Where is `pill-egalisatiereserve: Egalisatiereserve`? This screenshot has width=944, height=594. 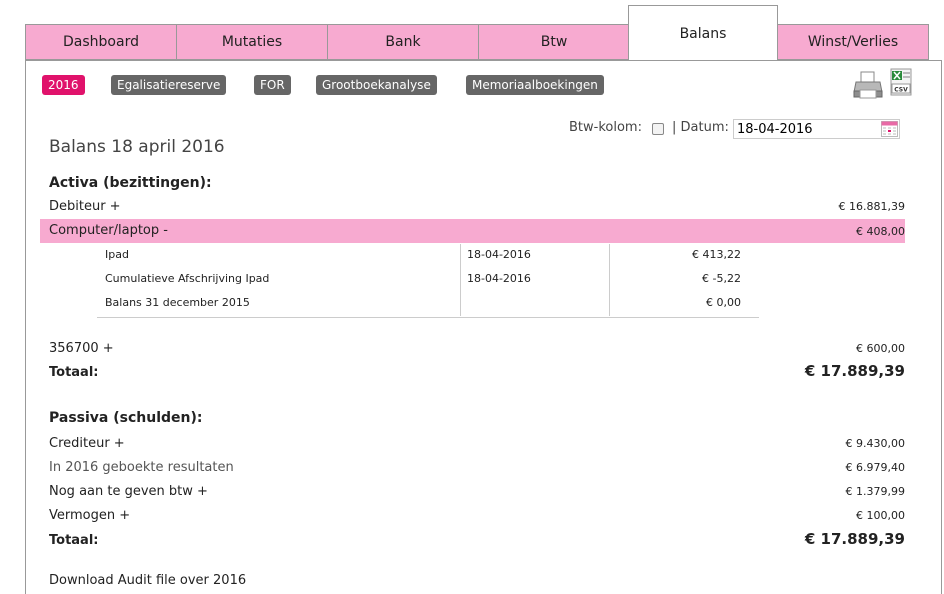 pill-egalisatiereserve: Egalisatiereserve is located at coordinates (169, 85).